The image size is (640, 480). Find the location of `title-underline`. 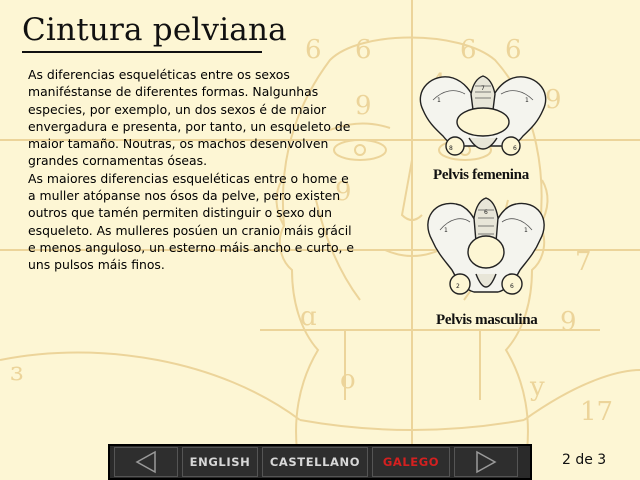

title-underline is located at coordinates (142, 52).